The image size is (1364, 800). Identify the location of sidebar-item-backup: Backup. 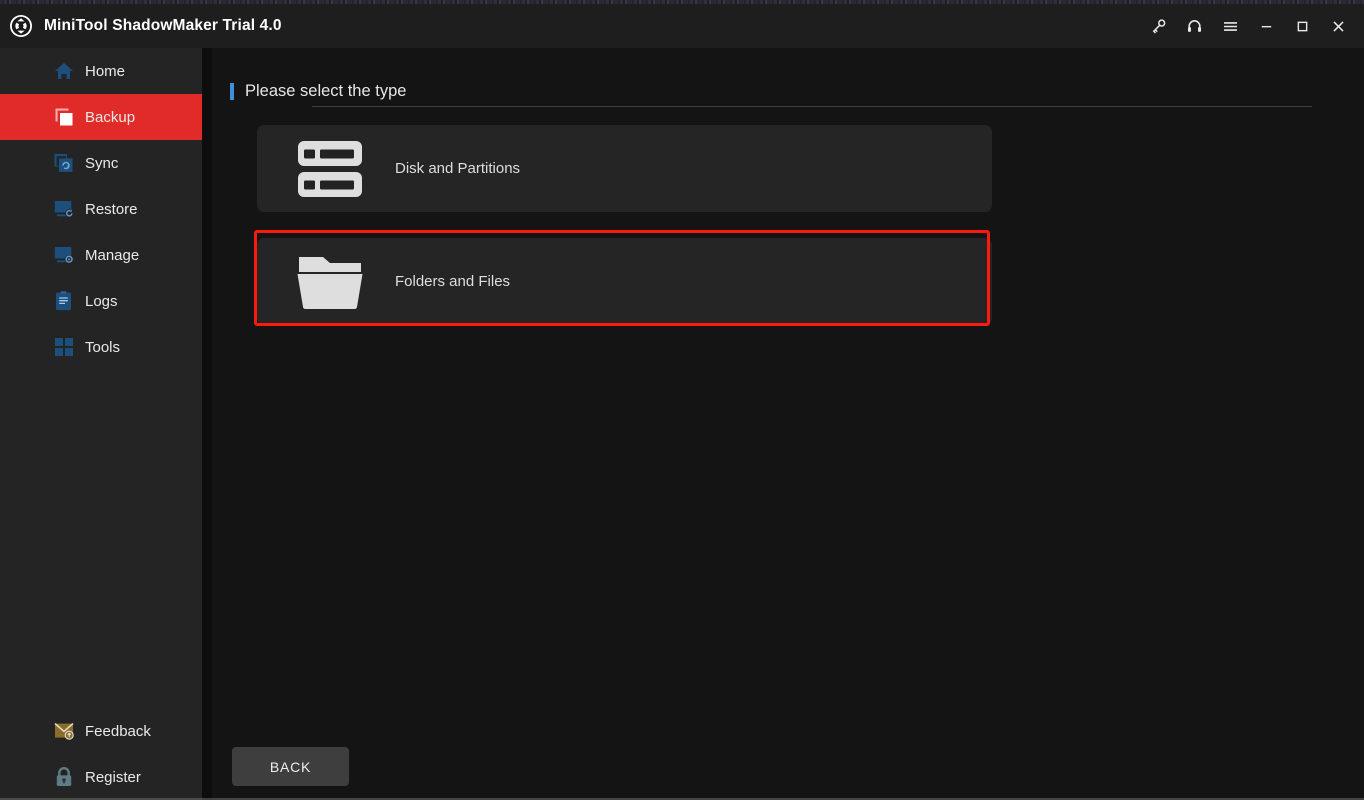
(101, 117).